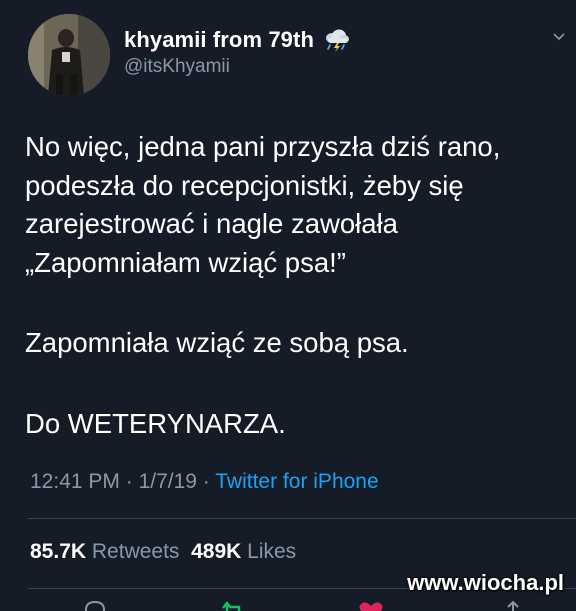 This screenshot has width=576, height=611. What do you see at coordinates (559, 37) in the screenshot?
I see `chevron-down-icon` at bounding box center [559, 37].